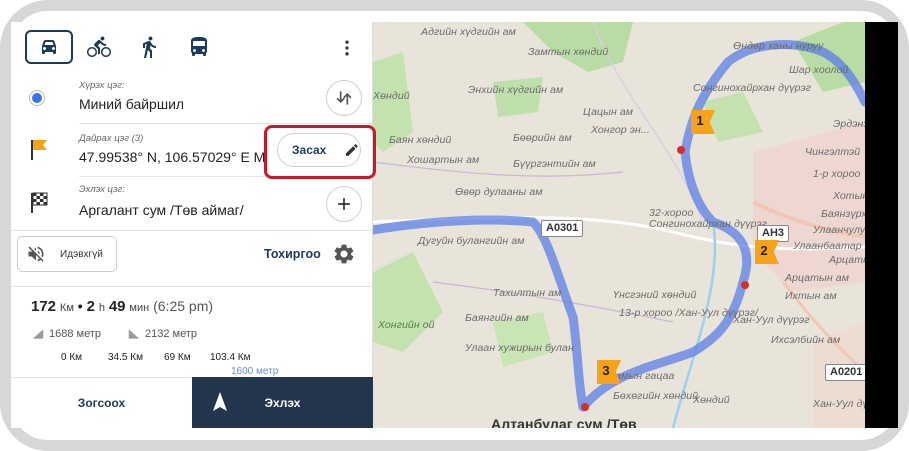 This screenshot has height=451, width=909. I want to click on map-label: Үнсгэний хөндий, so click(655, 295).